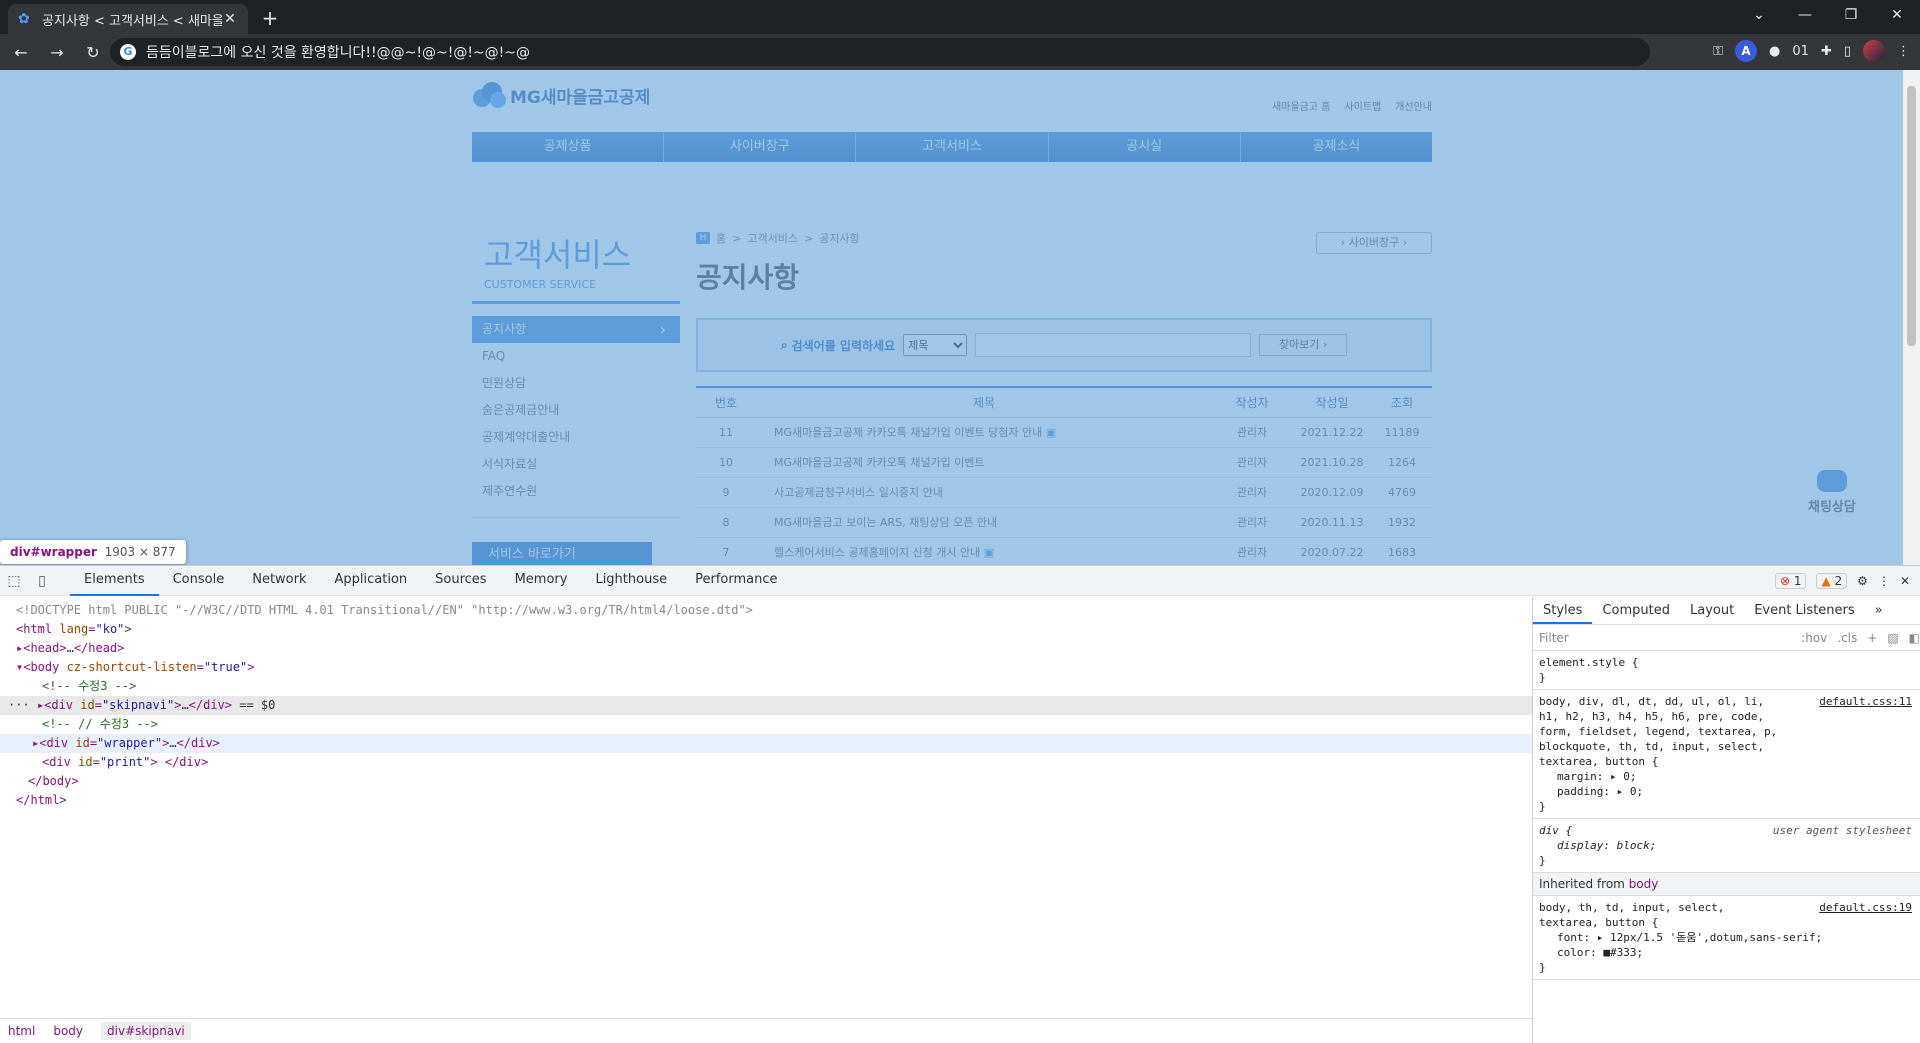 The height and width of the screenshot is (1043, 1920). I want to click on crumb-html: html, so click(21, 1031).